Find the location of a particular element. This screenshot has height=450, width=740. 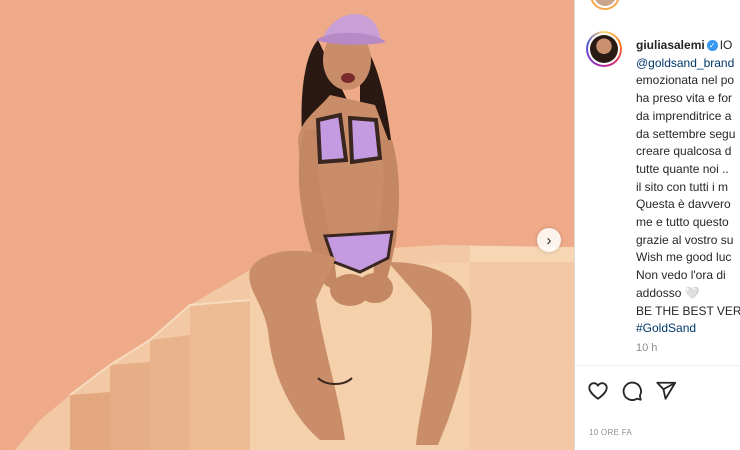

chevron-right-icon: › is located at coordinates (549, 240).